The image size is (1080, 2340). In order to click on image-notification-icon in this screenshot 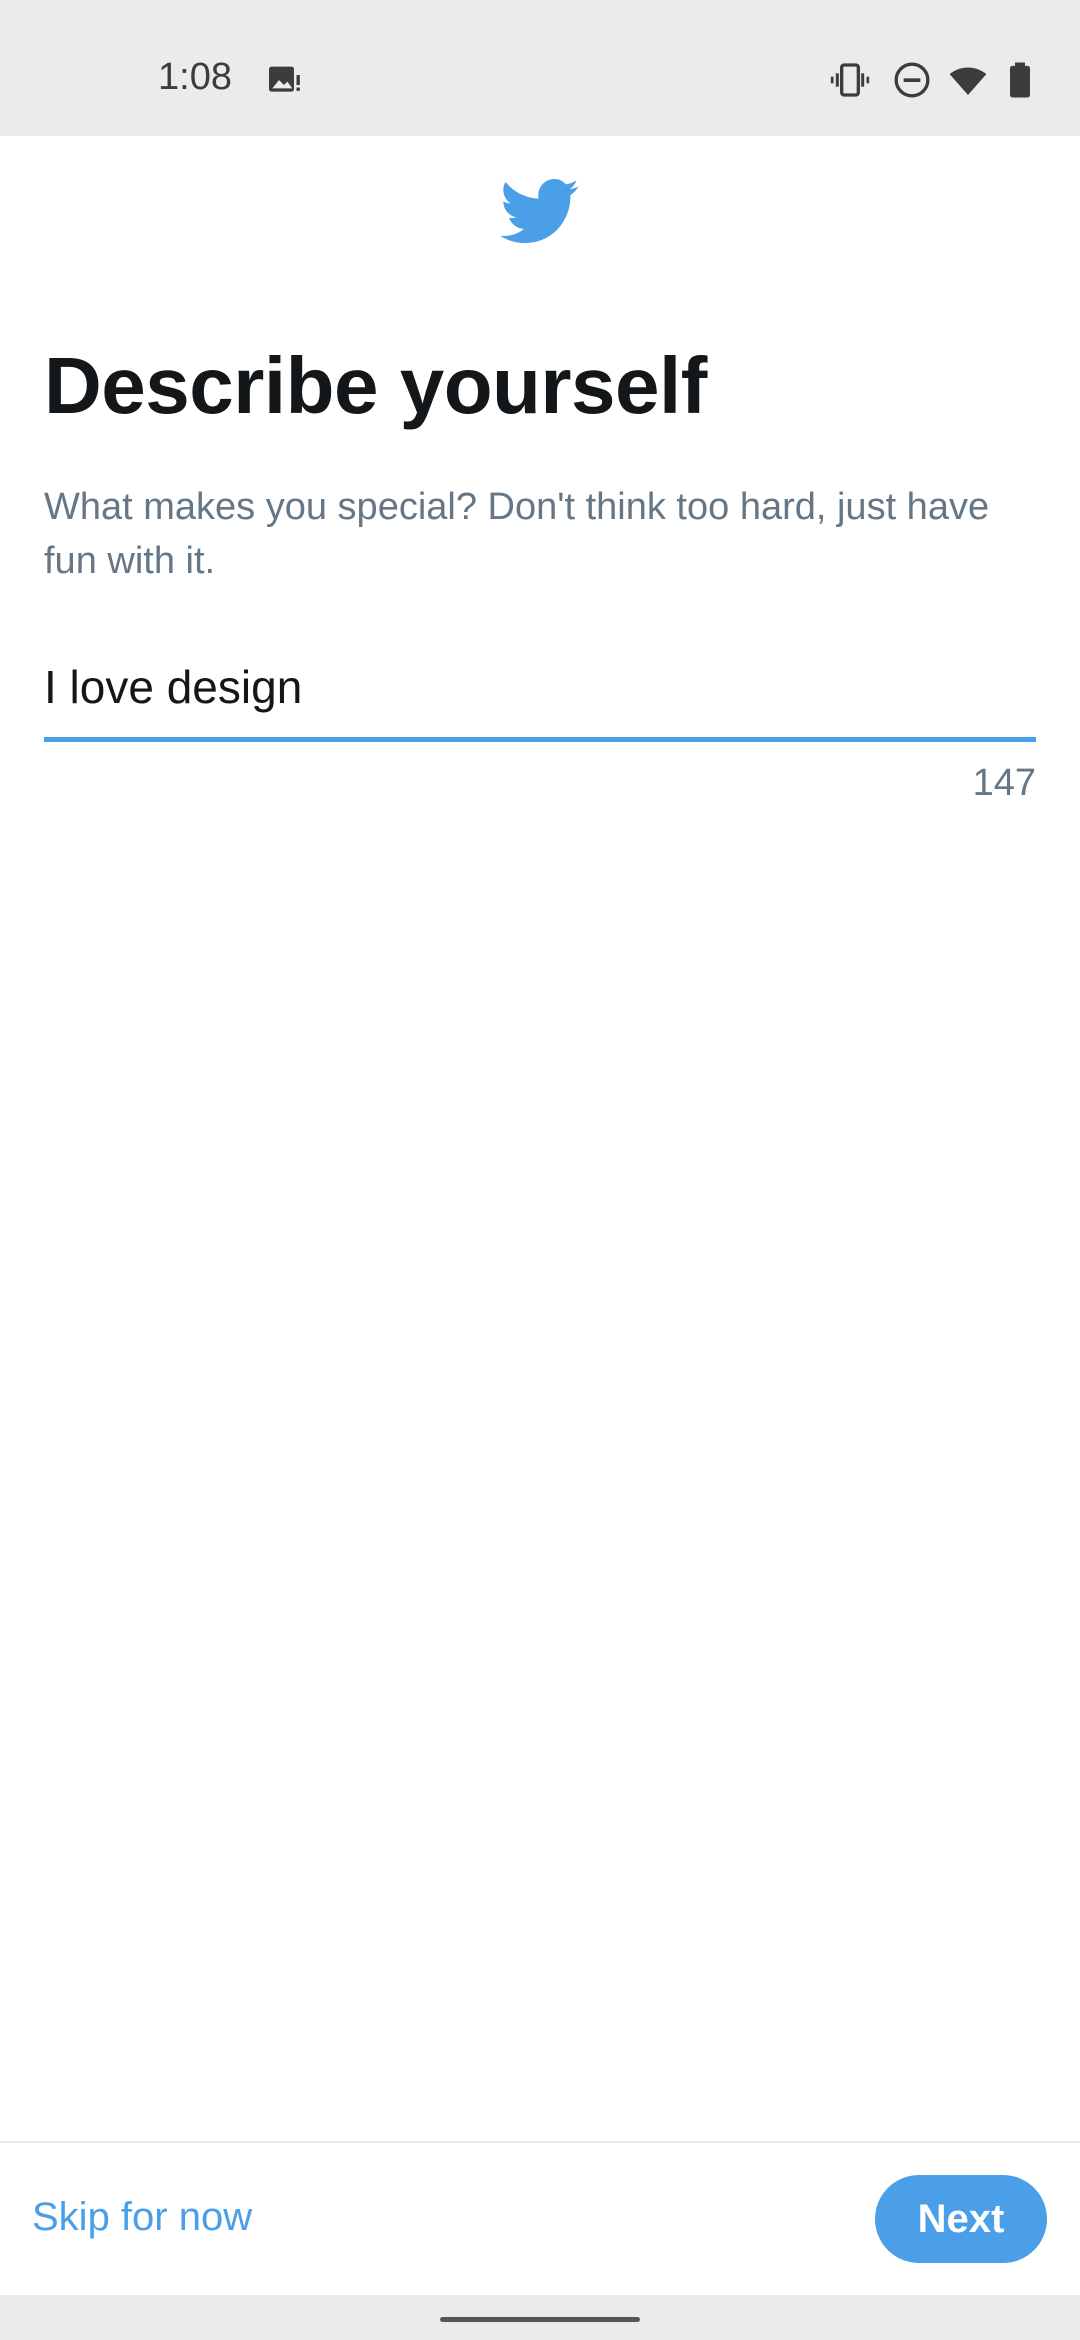, I will do `click(284, 80)`.